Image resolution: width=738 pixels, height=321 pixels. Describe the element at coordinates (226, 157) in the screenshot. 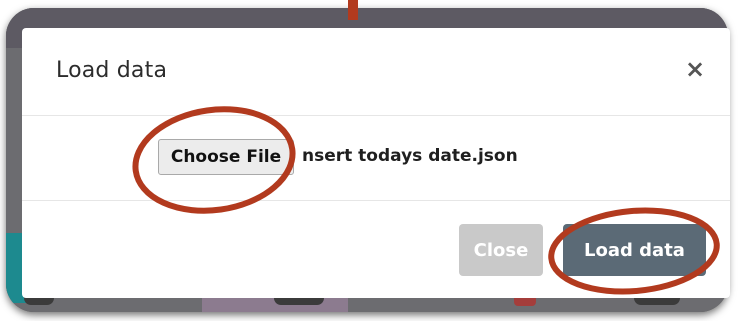

I see `choose-file-button: Choose File` at that location.